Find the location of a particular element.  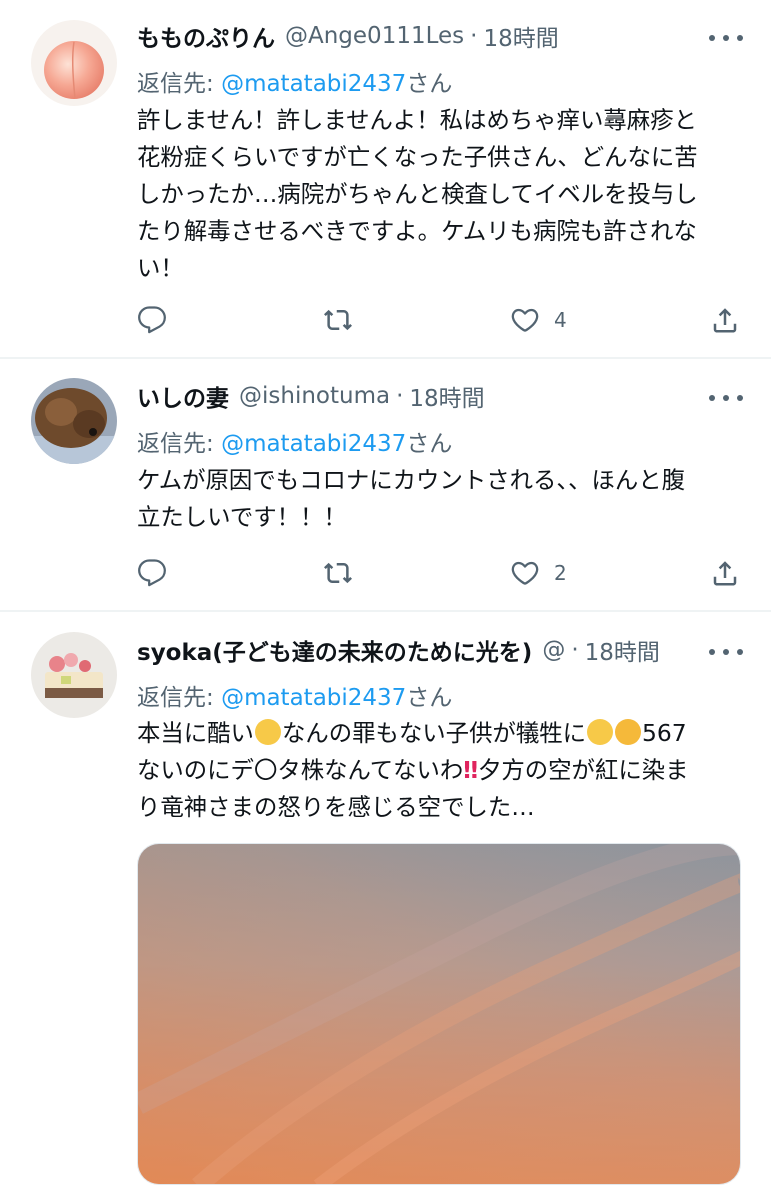

tweet-header: もものぷりん @Ange0111Les · 18時間 is located at coordinates (348, 36).